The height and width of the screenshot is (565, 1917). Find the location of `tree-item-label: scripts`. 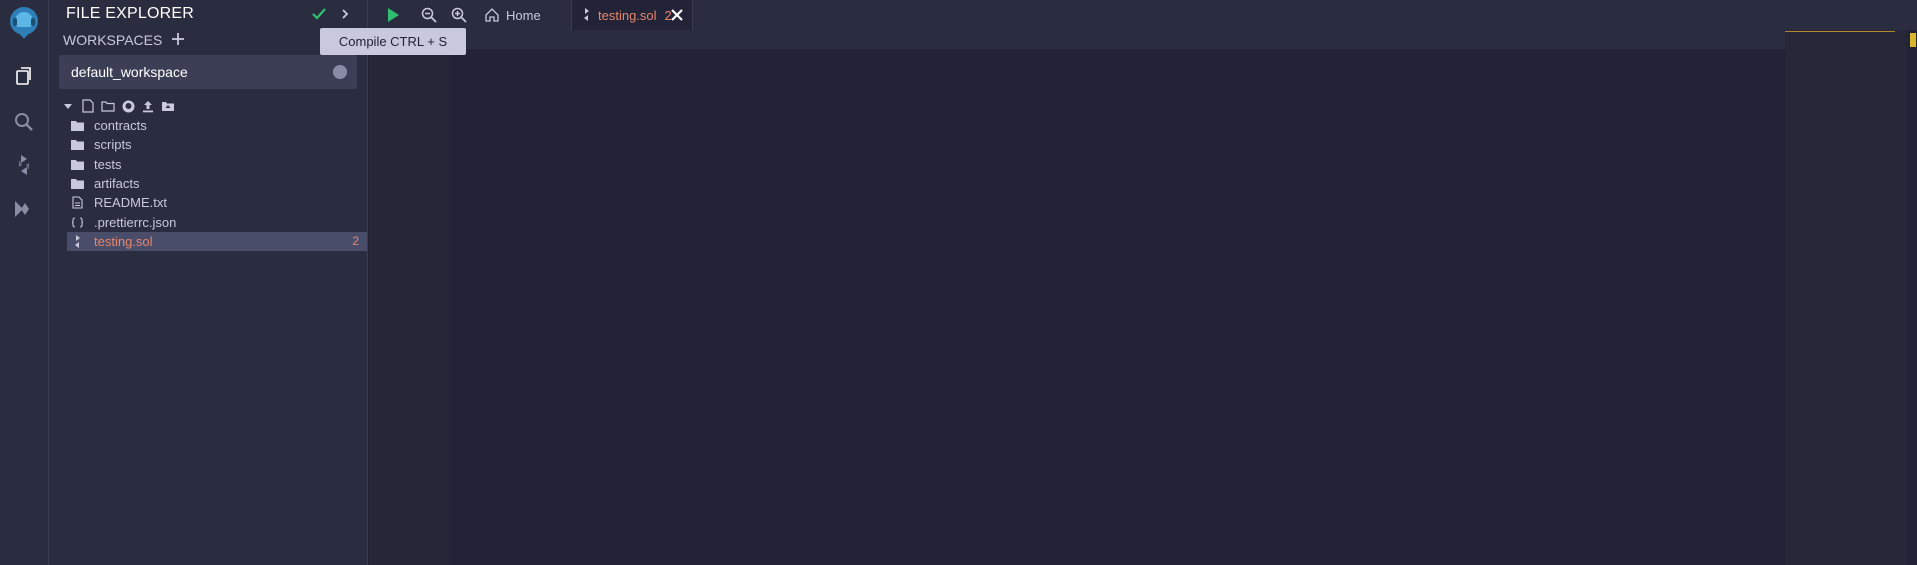

tree-item-label: scripts is located at coordinates (113, 145).